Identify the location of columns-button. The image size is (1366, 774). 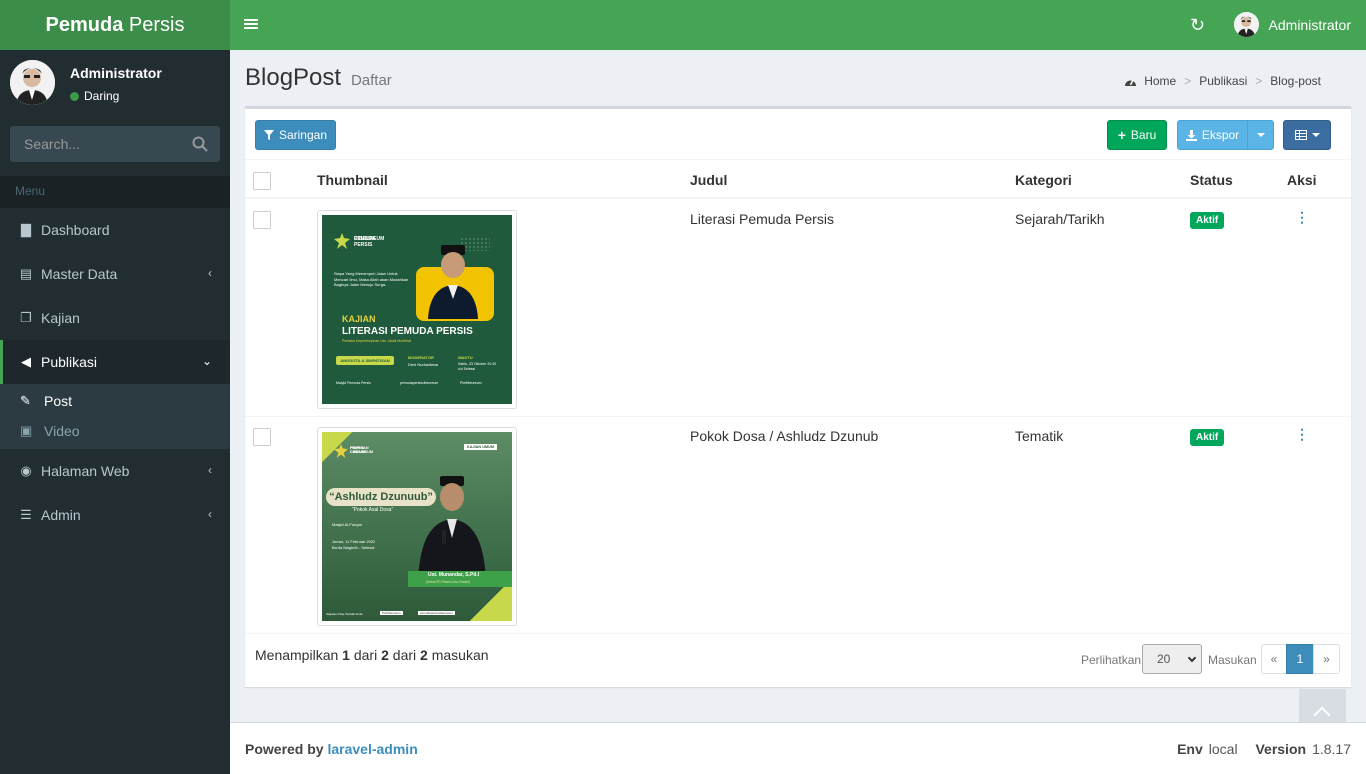
(1307, 135).